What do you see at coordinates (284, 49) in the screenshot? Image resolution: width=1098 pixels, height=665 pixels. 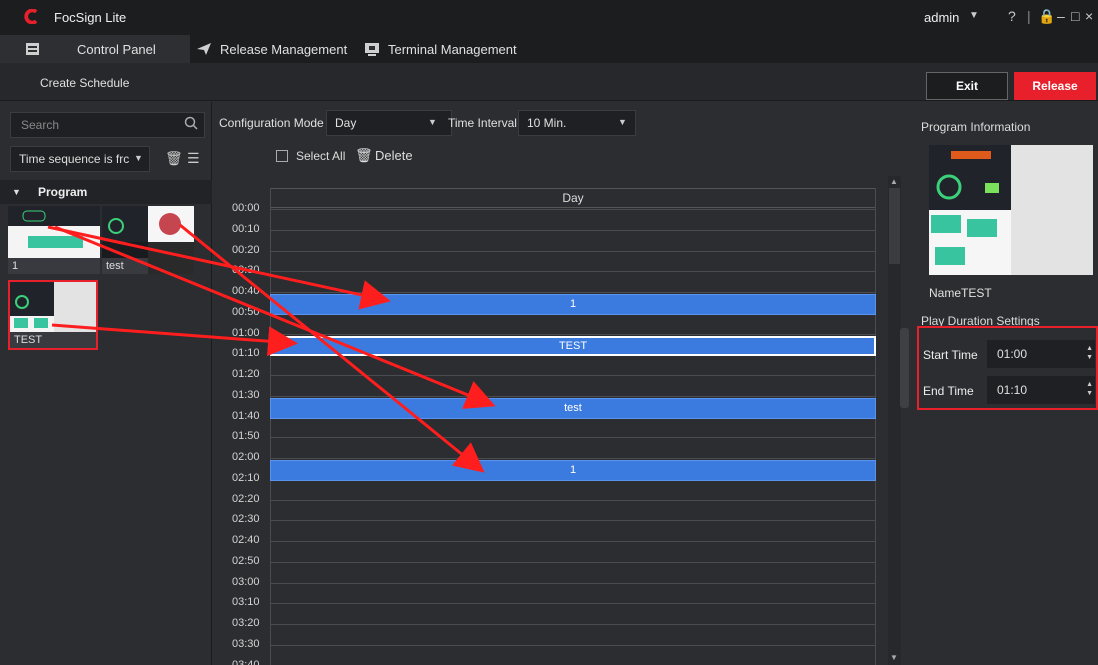 I see `tab-label: Release Management` at bounding box center [284, 49].